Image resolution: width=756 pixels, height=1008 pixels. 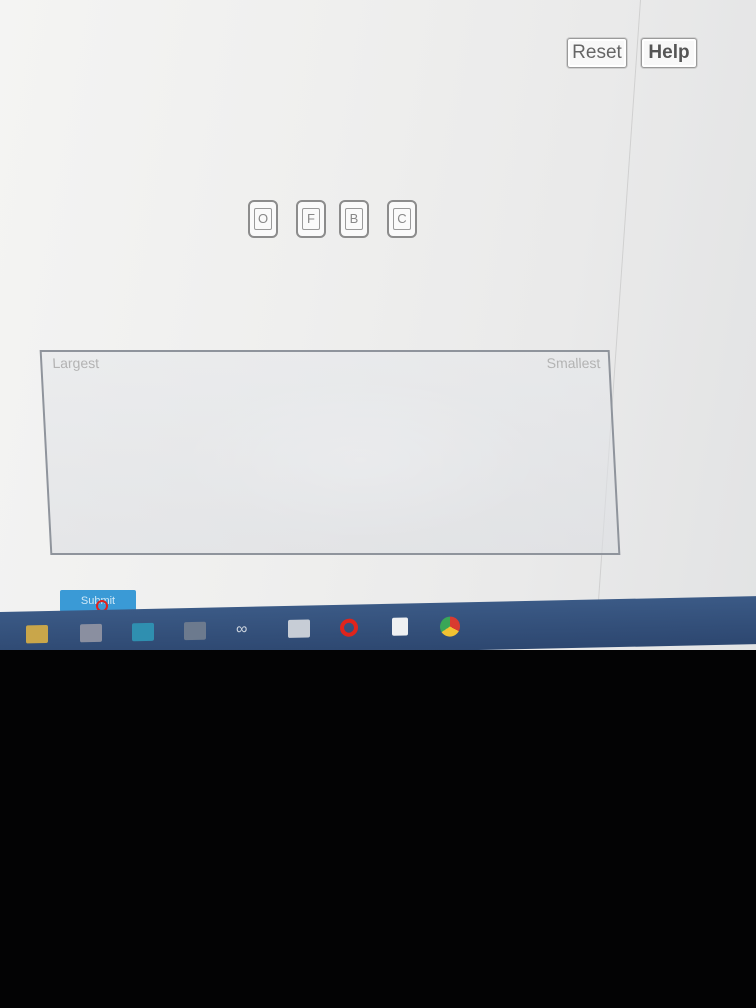 I want to click on smallest-label: Smallest, so click(x=573, y=363).